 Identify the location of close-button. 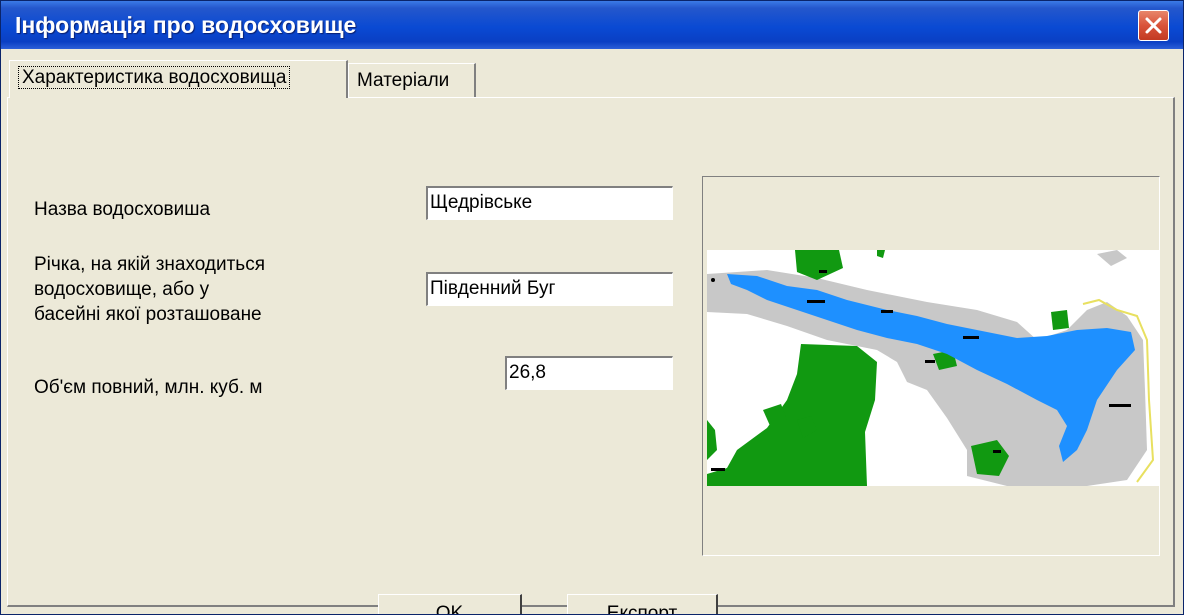
(1153, 25).